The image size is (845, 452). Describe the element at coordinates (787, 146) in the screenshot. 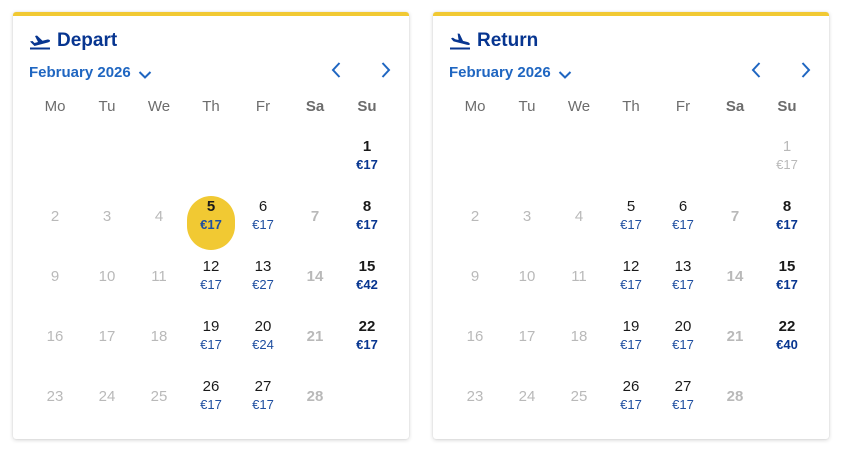

I see `date-number: 1` at that location.